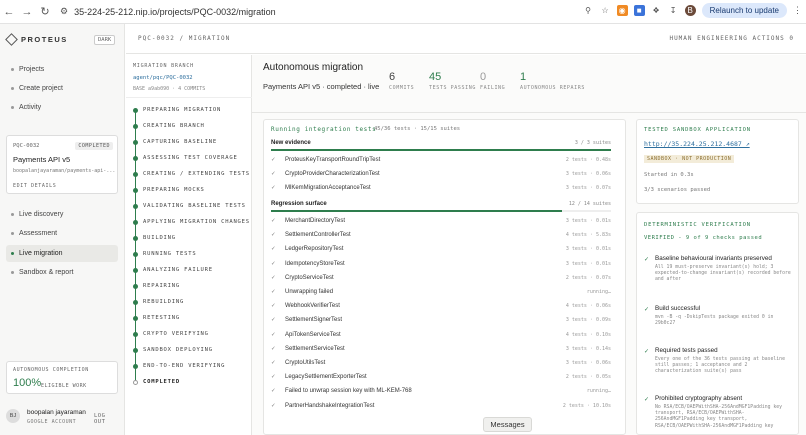  What do you see at coordinates (34, 186) in the screenshot?
I see `edit-details-link: EDIT DETAILS` at bounding box center [34, 186].